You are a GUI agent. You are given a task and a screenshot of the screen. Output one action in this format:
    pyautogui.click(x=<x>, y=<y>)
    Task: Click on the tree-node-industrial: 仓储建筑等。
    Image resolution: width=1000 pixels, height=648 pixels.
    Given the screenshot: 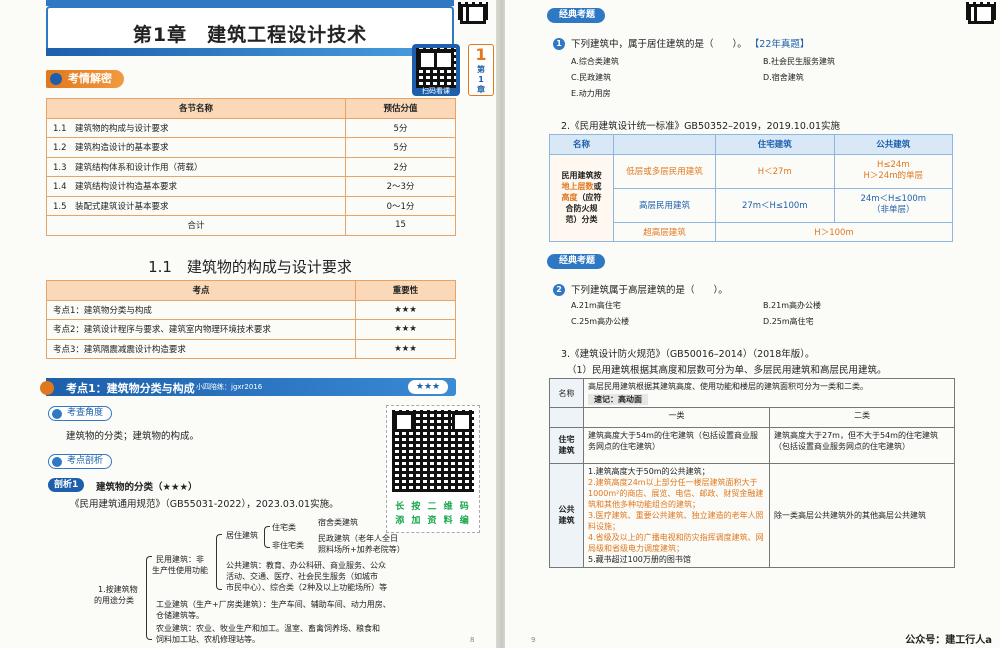 What is the action you would take?
    pyautogui.click(x=180, y=615)
    